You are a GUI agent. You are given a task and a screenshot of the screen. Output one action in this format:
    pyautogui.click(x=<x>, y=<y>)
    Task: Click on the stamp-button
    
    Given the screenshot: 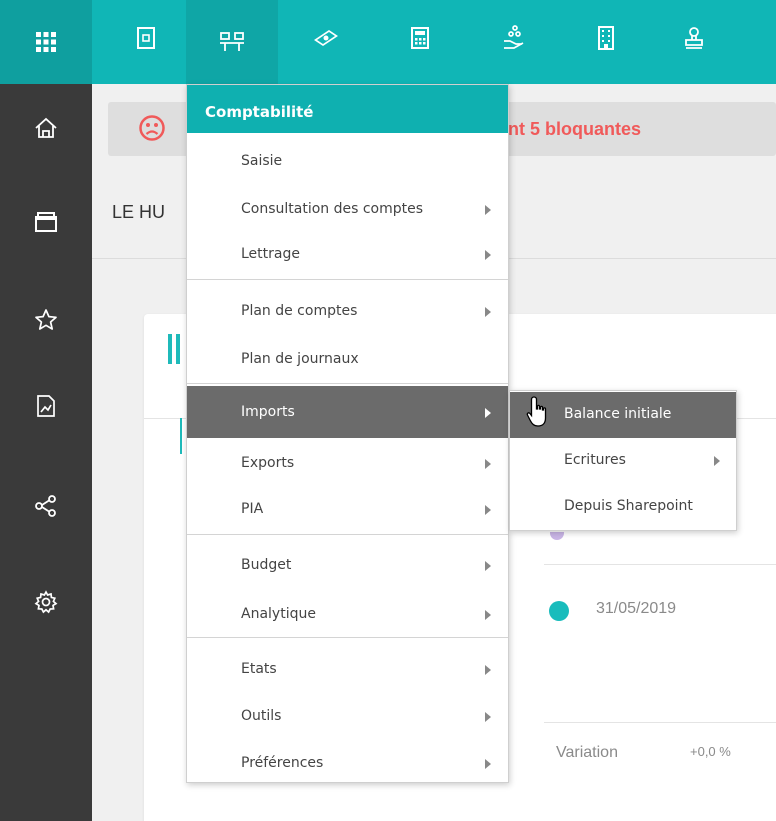 What is the action you would take?
    pyautogui.click(x=694, y=38)
    